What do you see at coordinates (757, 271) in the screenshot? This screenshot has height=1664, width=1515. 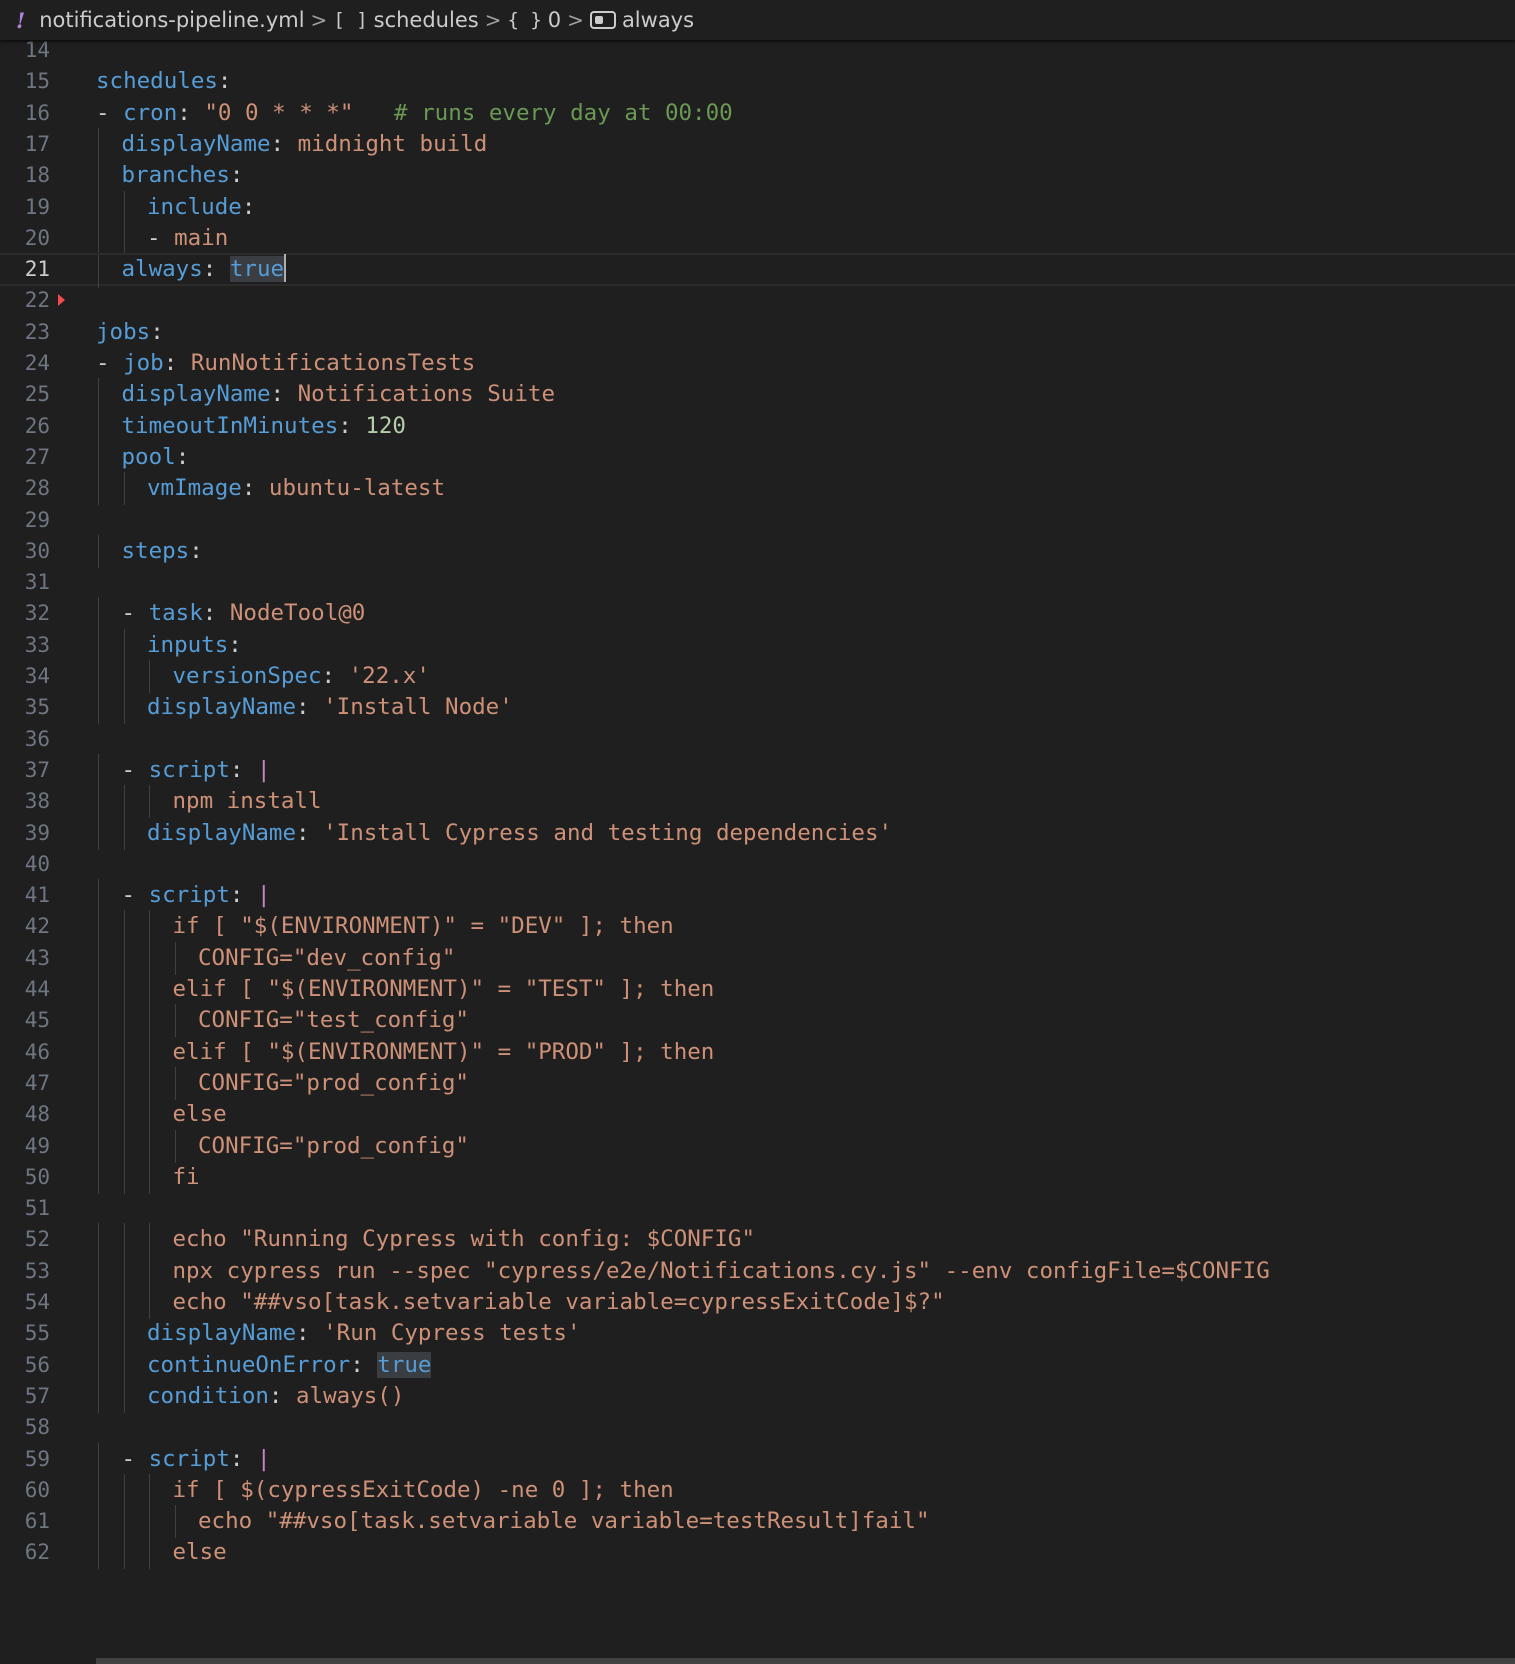 I see `code-line: 21 always: true` at bounding box center [757, 271].